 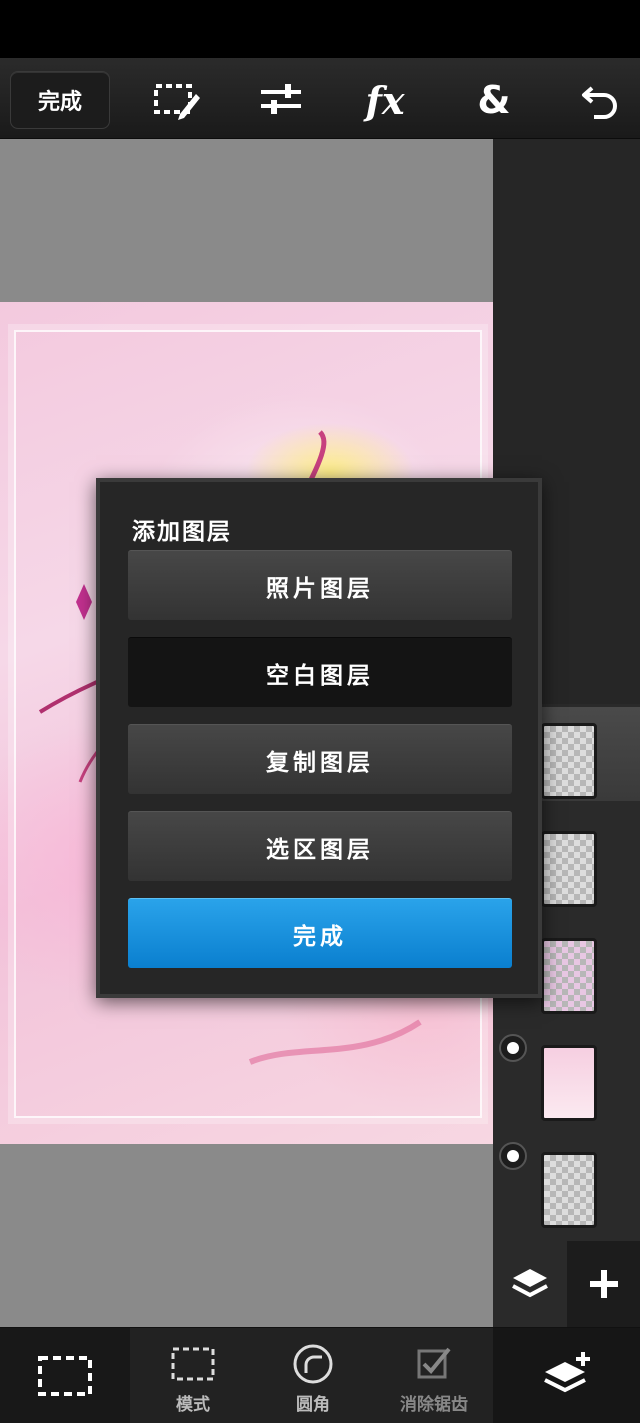 What do you see at coordinates (176, 100) in the screenshot?
I see `selection-edit-icon` at bounding box center [176, 100].